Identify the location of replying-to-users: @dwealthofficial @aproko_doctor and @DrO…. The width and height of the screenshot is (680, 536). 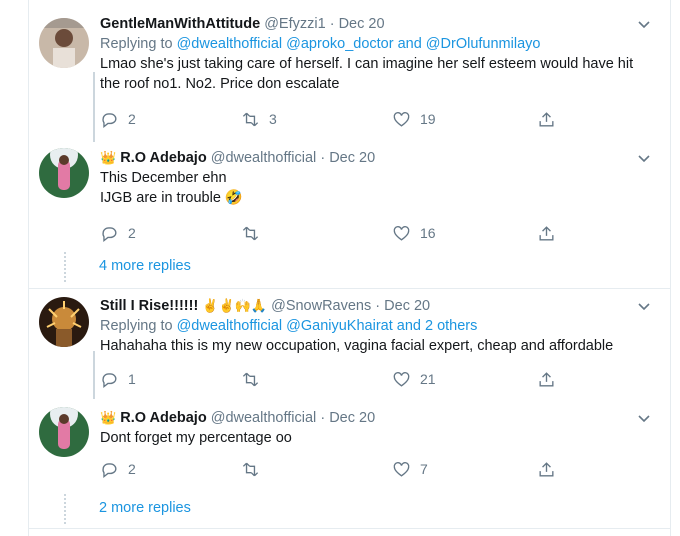
(359, 44).